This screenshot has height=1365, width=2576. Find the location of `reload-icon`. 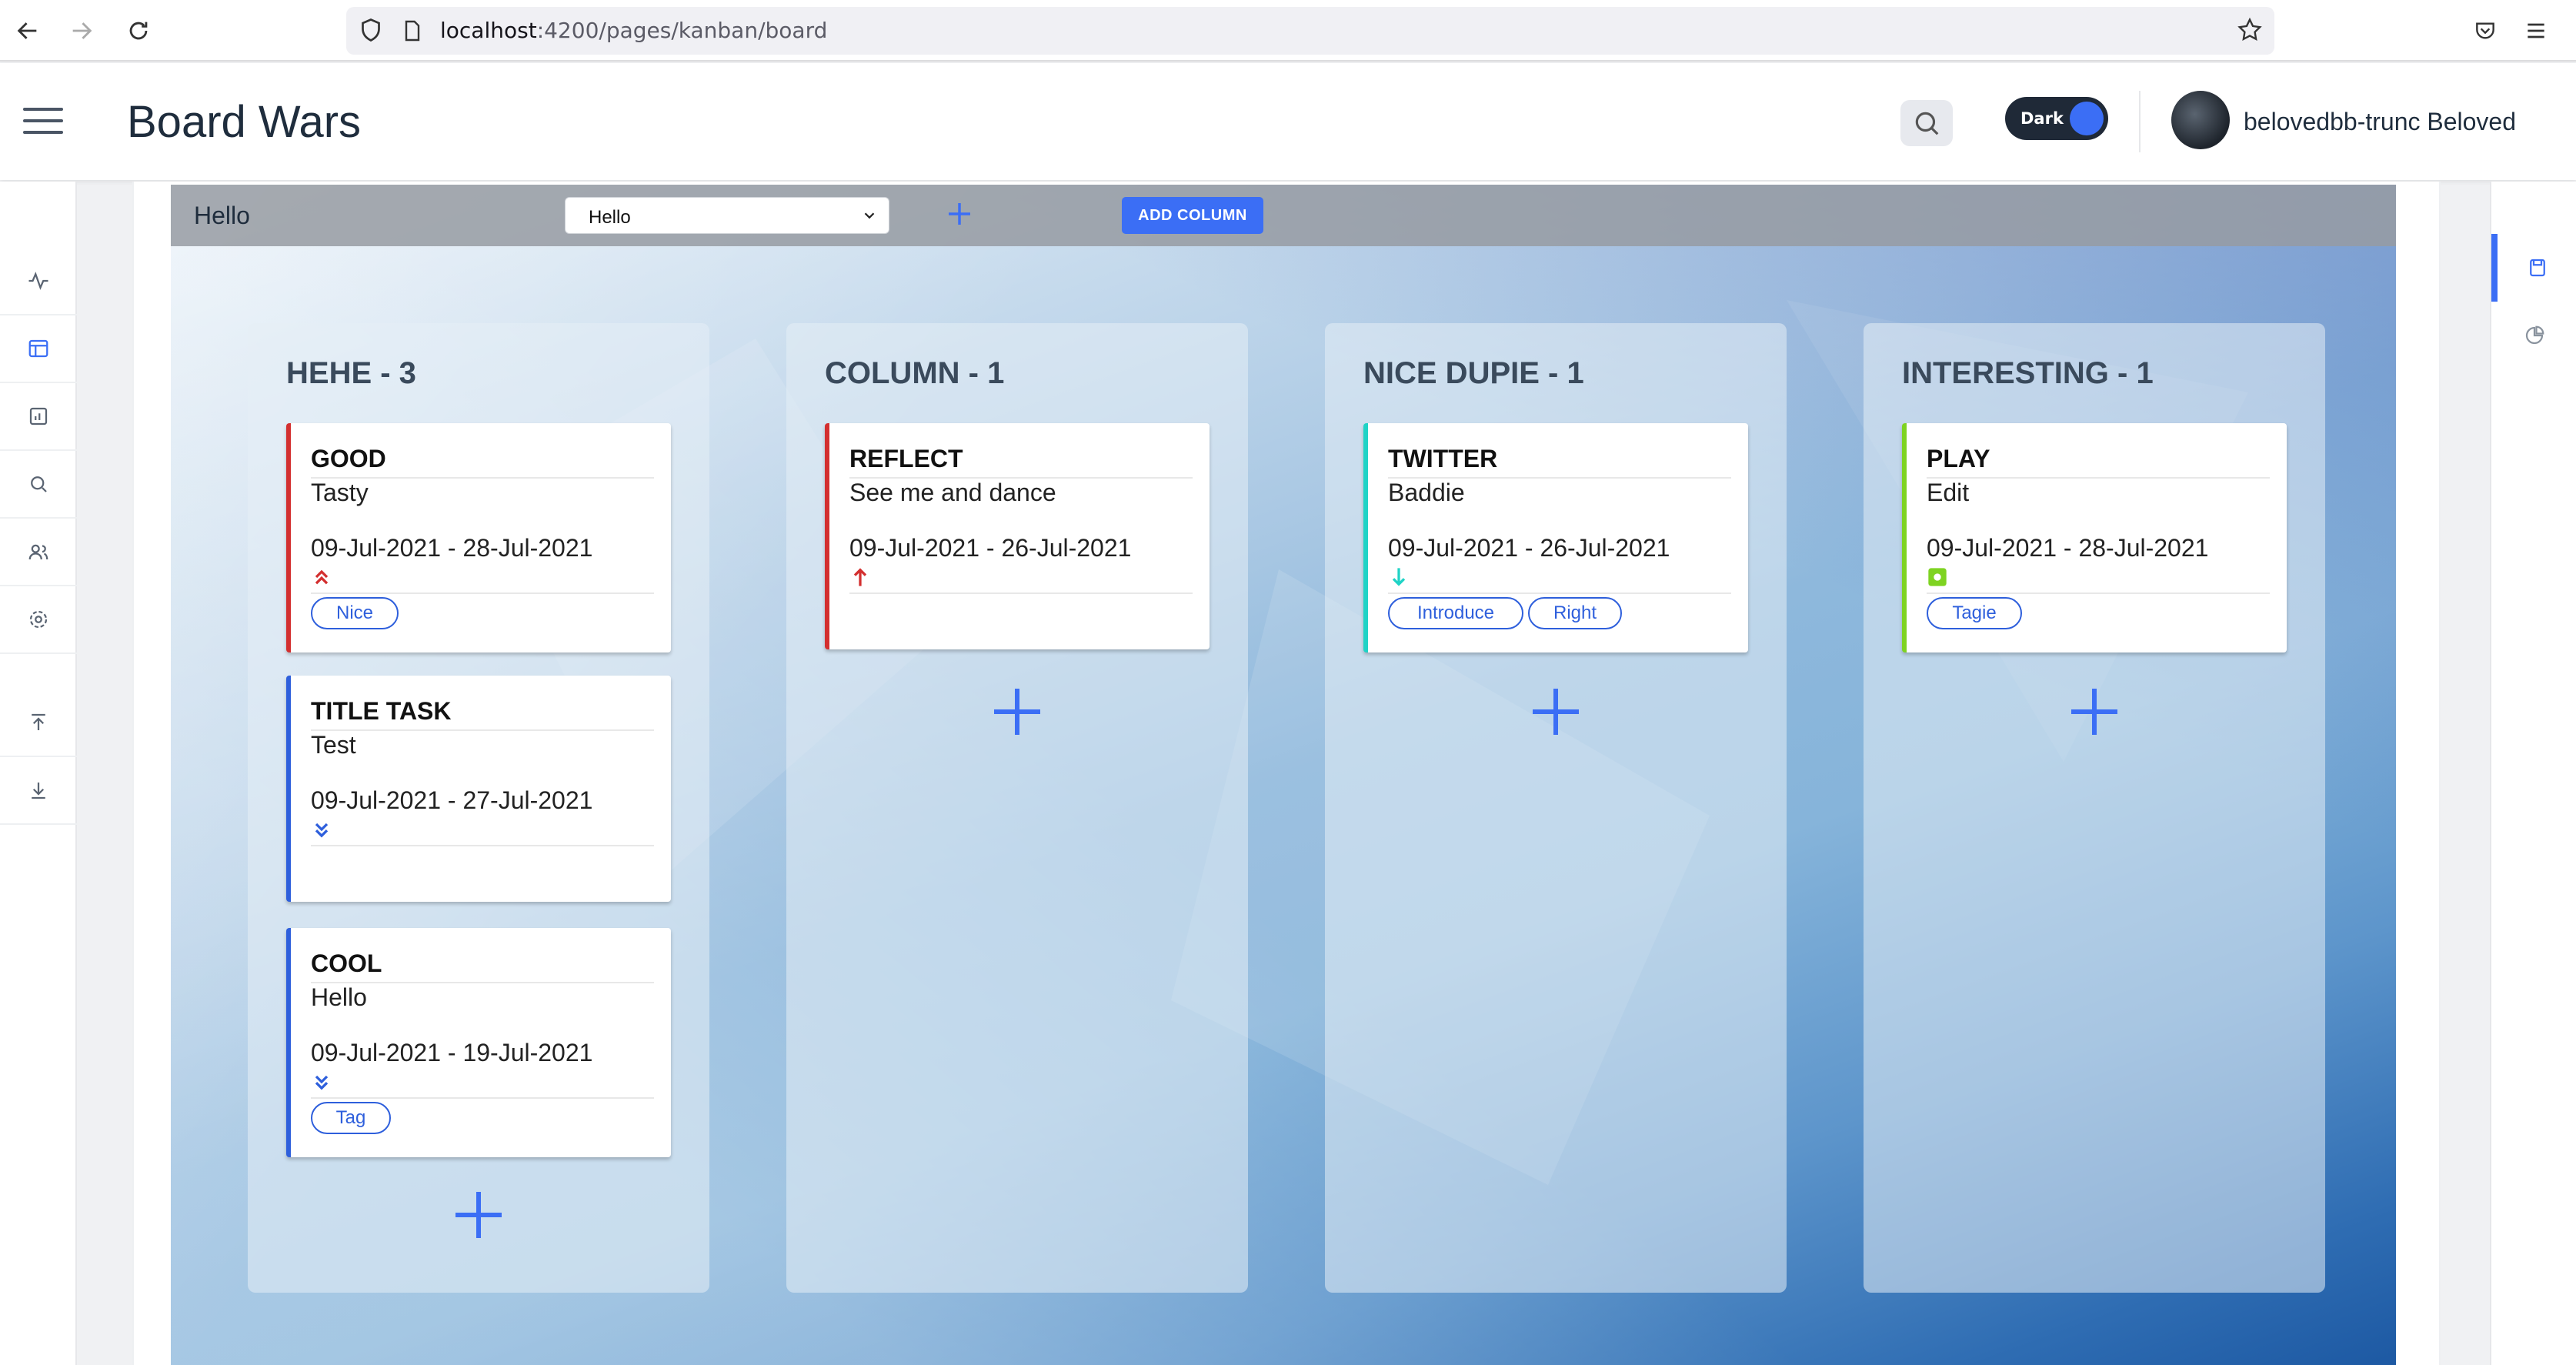

reload-icon is located at coordinates (138, 31).